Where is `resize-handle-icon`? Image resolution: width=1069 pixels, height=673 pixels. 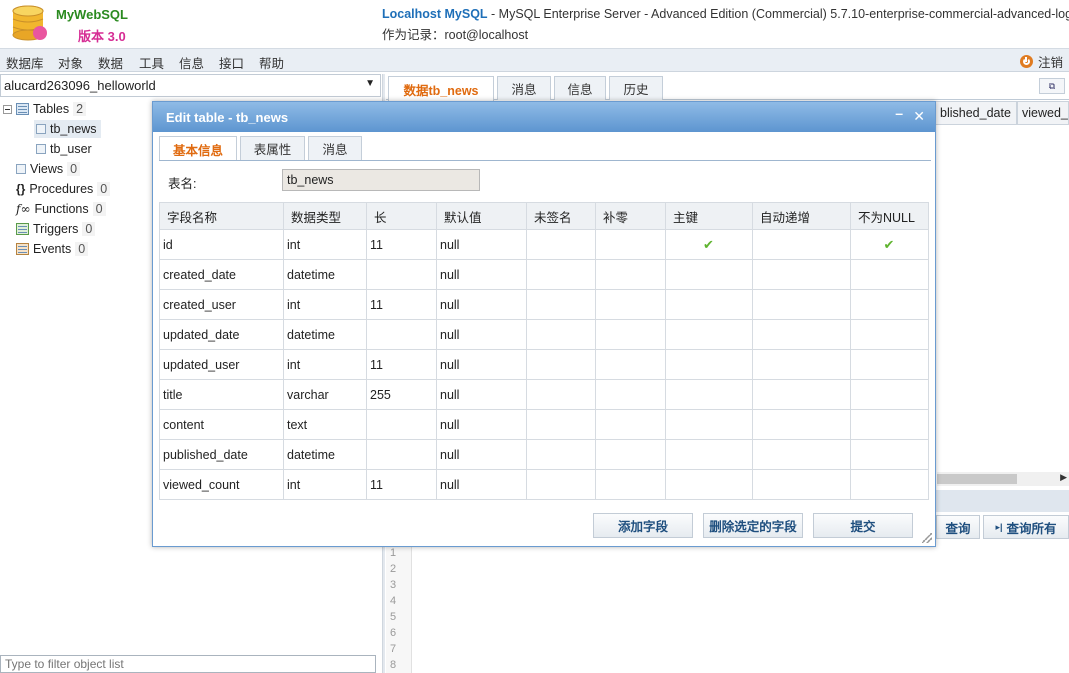 resize-handle-icon is located at coordinates (927, 538).